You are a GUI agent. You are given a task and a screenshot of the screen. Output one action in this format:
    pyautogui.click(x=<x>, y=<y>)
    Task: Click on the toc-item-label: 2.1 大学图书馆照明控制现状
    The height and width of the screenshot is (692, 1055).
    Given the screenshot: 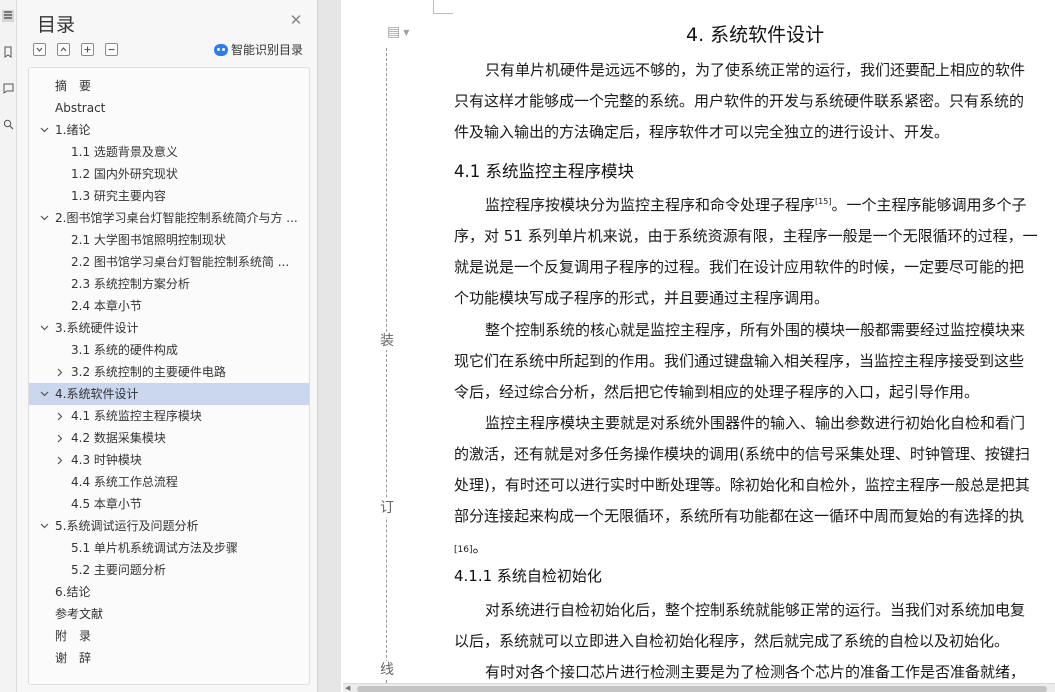 What is the action you would take?
    pyautogui.click(x=148, y=240)
    